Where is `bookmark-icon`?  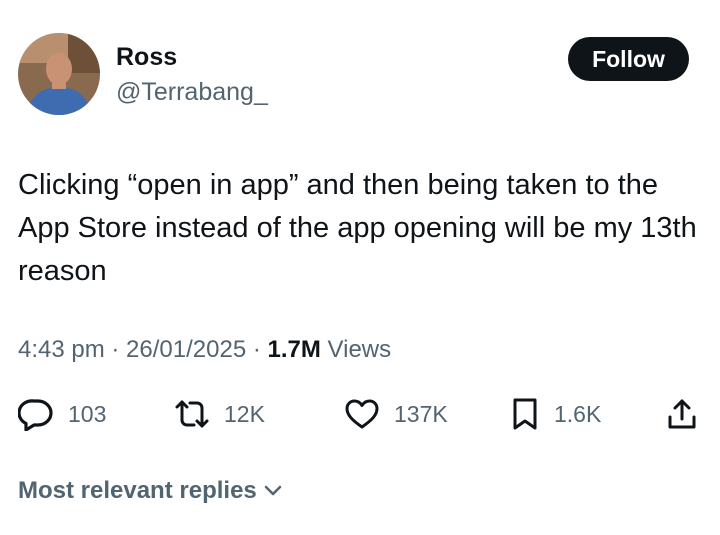
bookmark-icon is located at coordinates (525, 414).